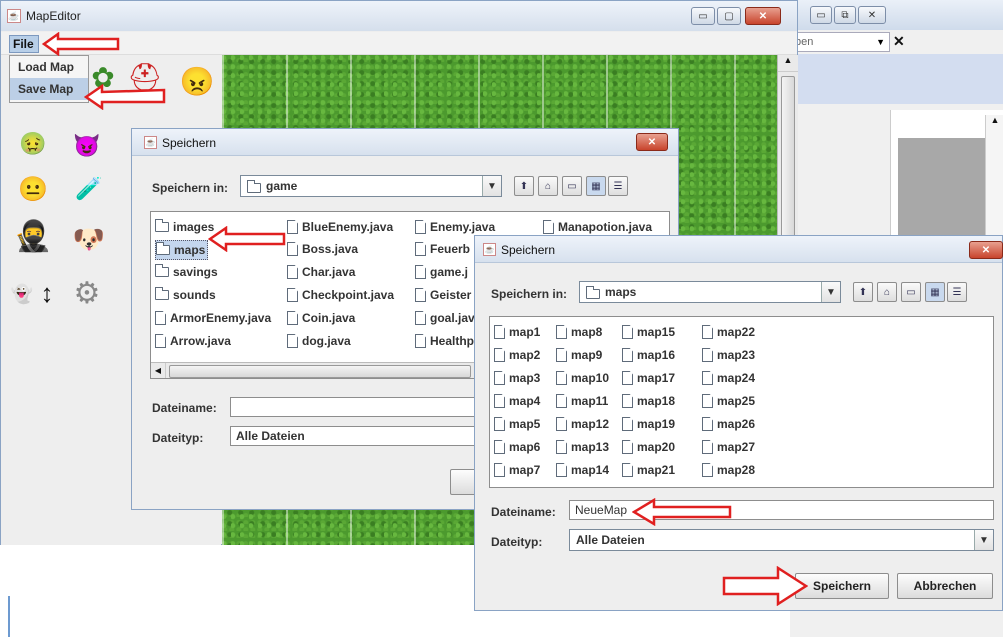  I want to click on file-item: map15, so click(648, 332).